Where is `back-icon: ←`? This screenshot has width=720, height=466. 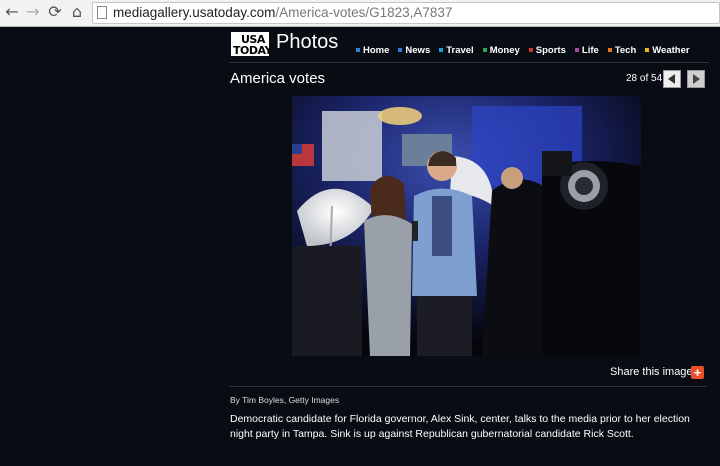 back-icon: ← is located at coordinates (12, 12).